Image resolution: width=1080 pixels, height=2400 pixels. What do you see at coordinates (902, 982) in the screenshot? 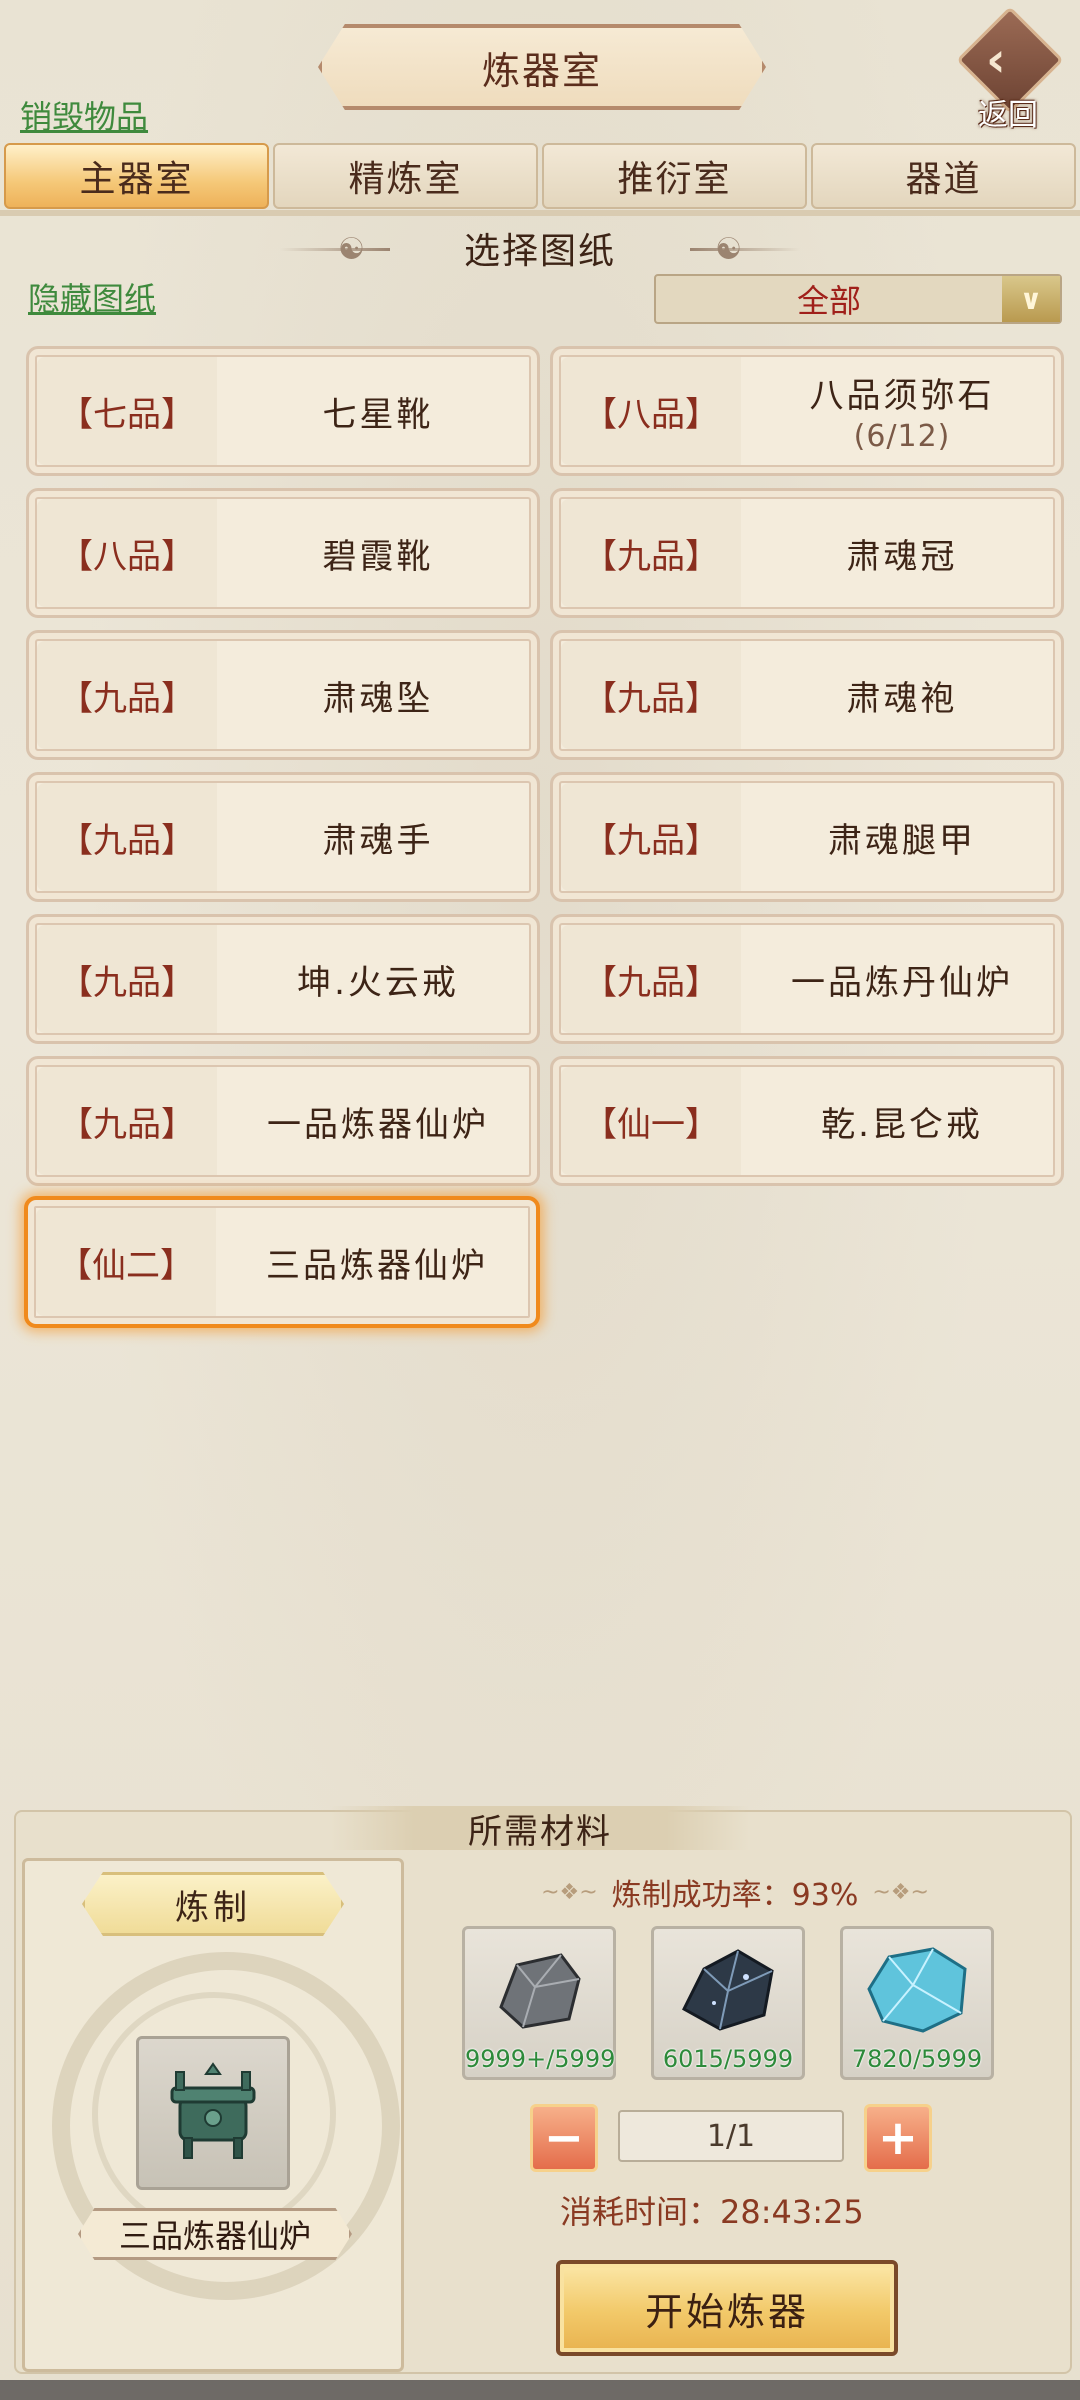
I see `blueprint-name: 一品炼丹仙炉` at bounding box center [902, 982].